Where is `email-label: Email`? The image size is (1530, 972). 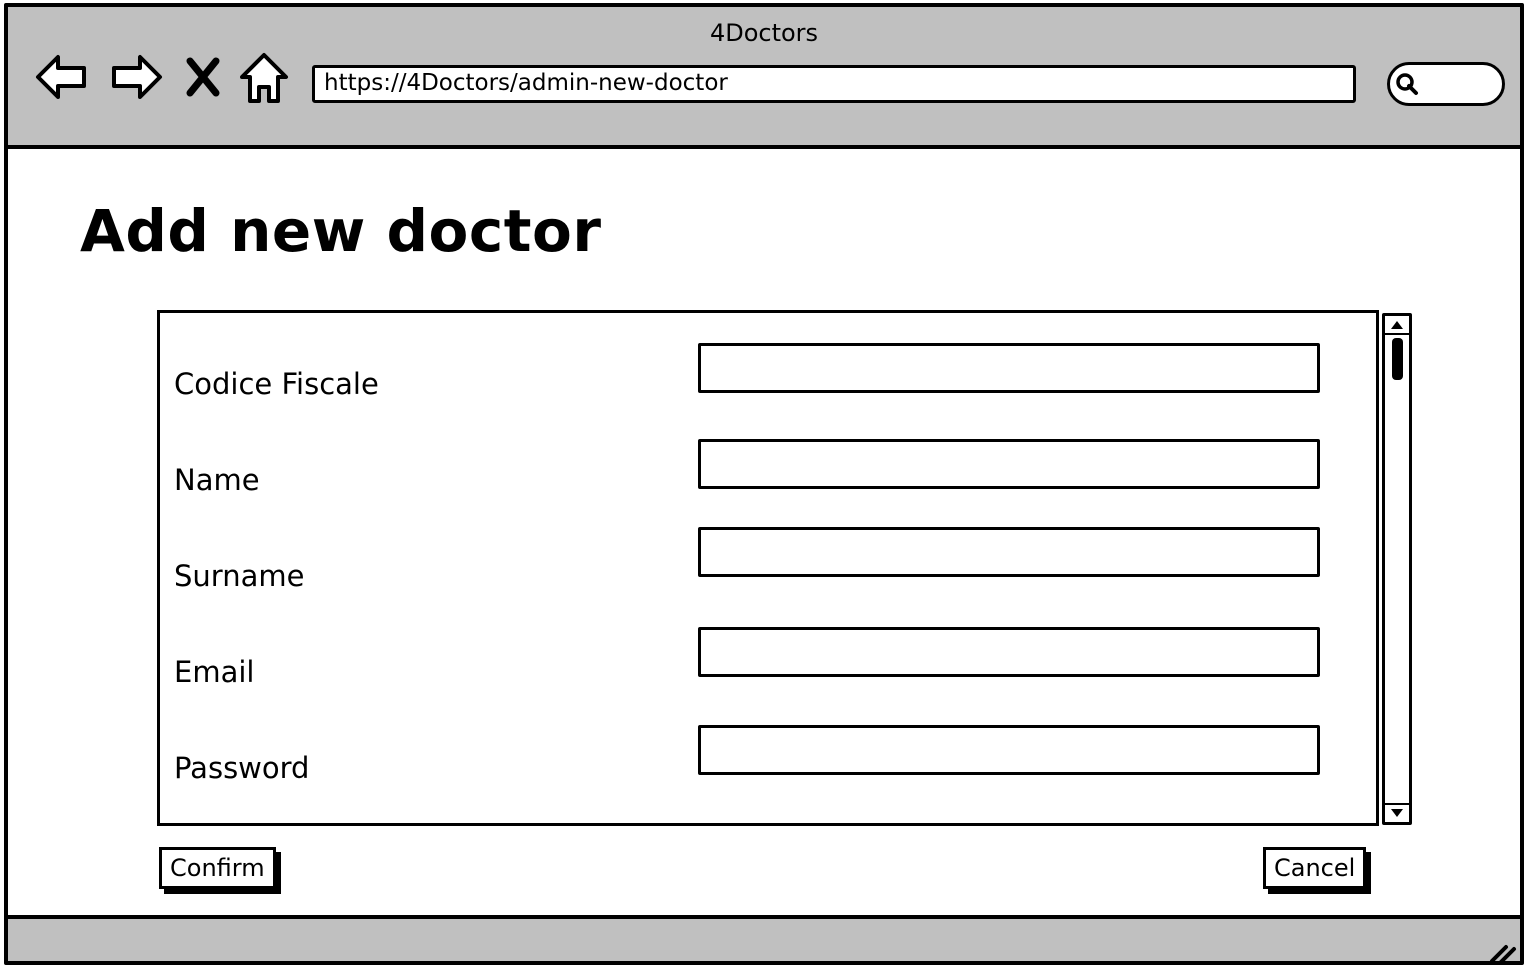
email-label: Email is located at coordinates (214, 672).